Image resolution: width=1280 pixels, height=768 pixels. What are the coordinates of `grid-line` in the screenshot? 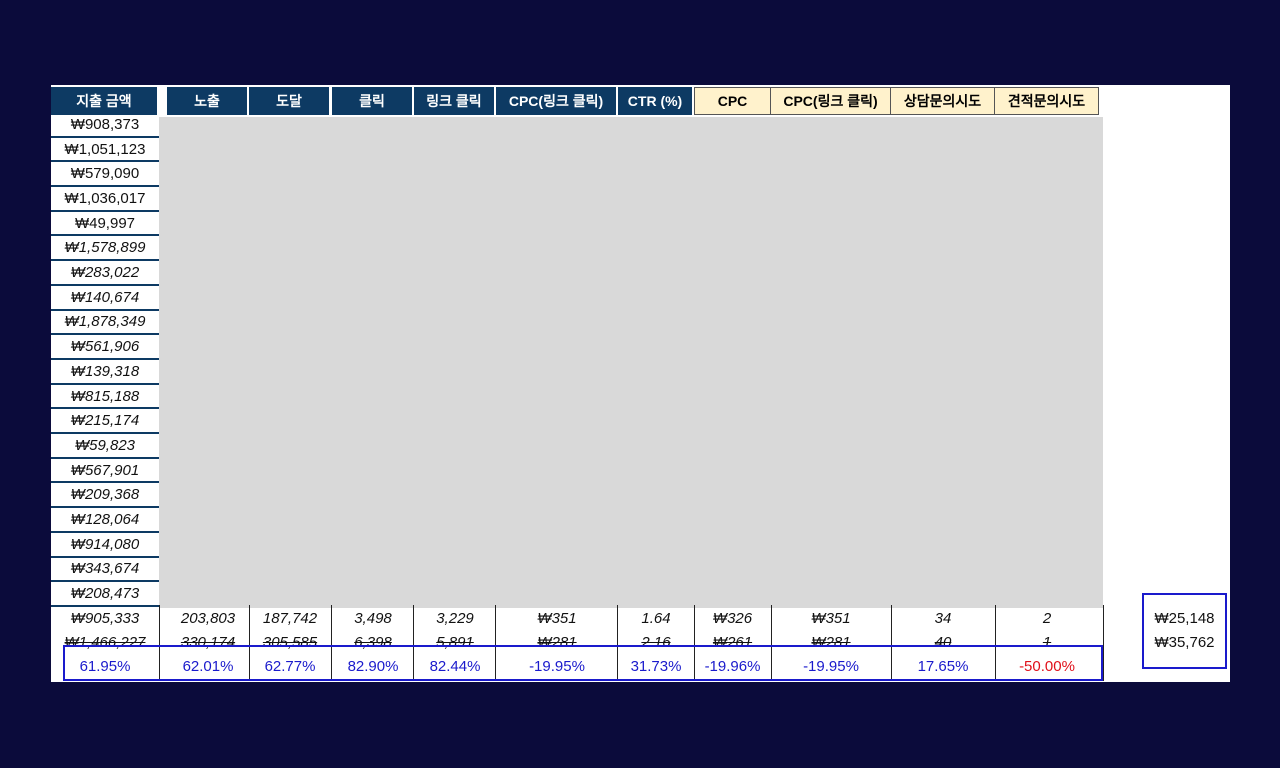 It's located at (1103, 643).